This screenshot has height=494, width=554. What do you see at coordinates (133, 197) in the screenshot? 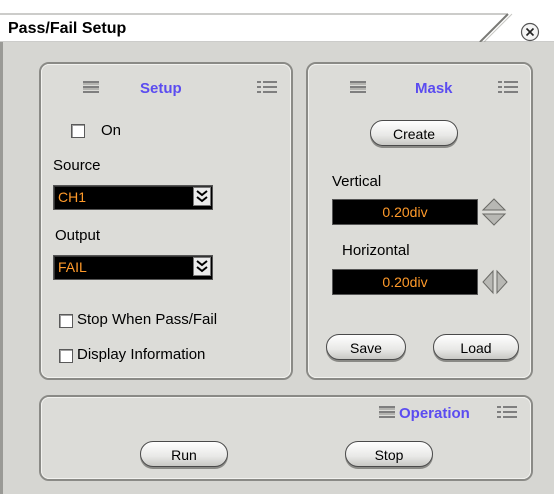
I see `source-select: CH1` at bounding box center [133, 197].